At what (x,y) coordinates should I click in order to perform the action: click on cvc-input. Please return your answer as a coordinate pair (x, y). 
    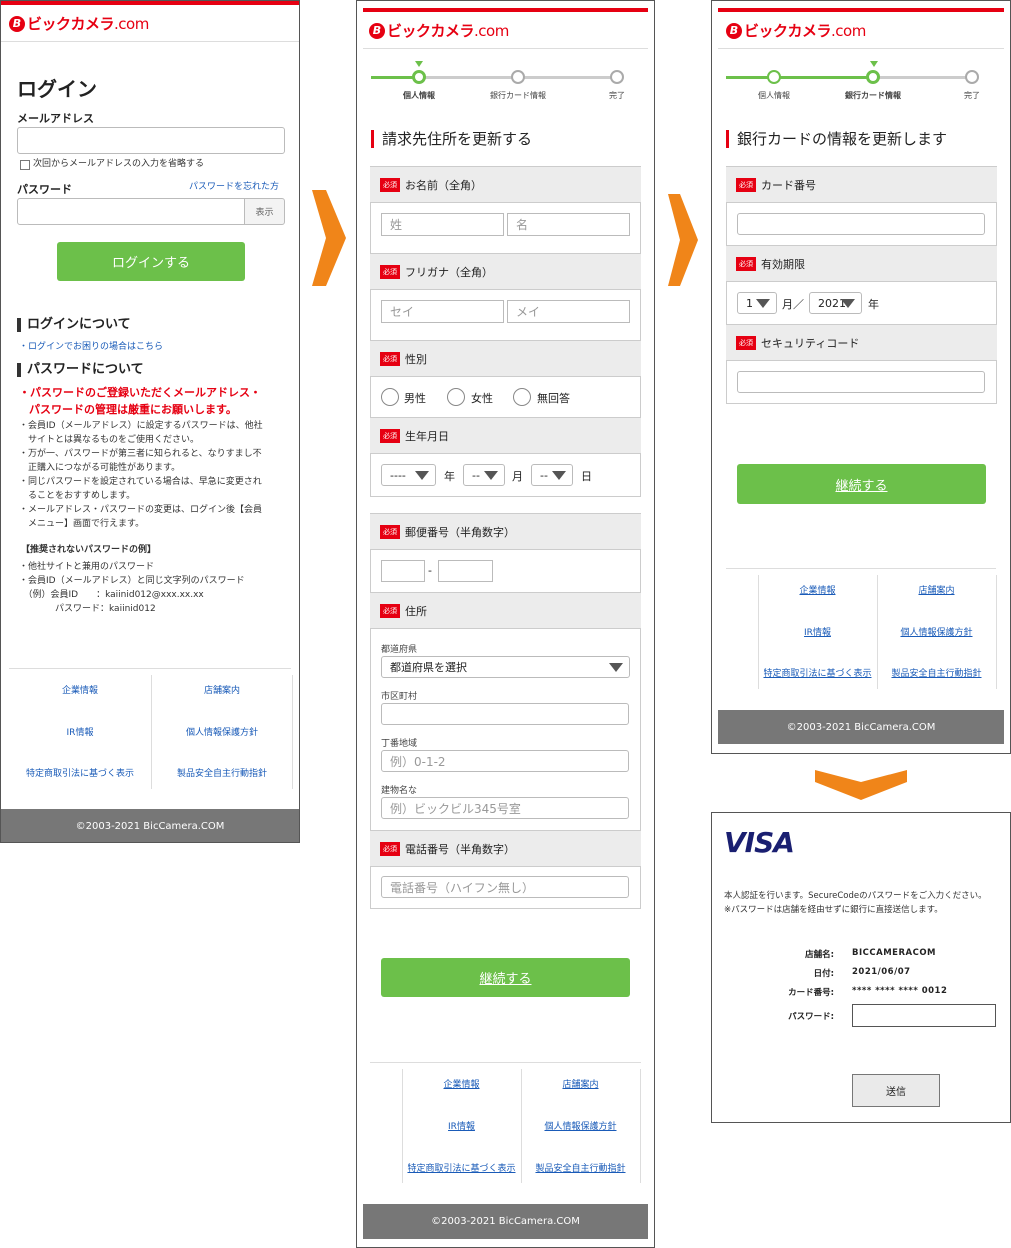
    Looking at the image, I should click on (861, 382).